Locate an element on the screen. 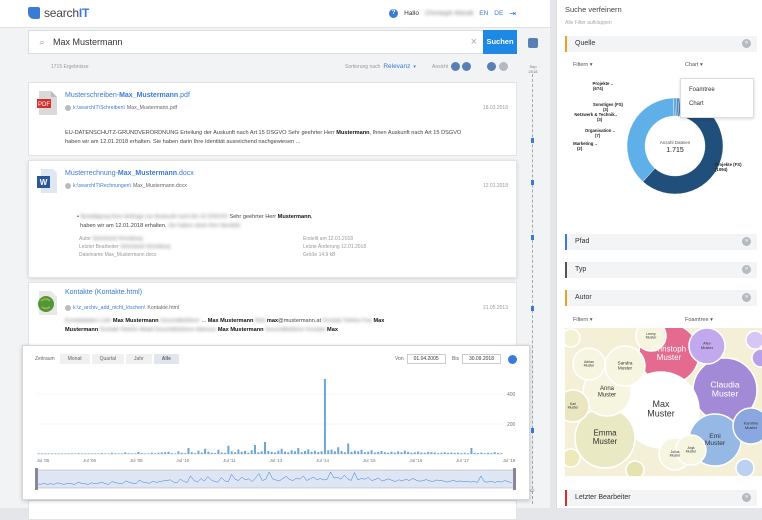  menu-item-foamtree: Foamtree is located at coordinates (702, 90).